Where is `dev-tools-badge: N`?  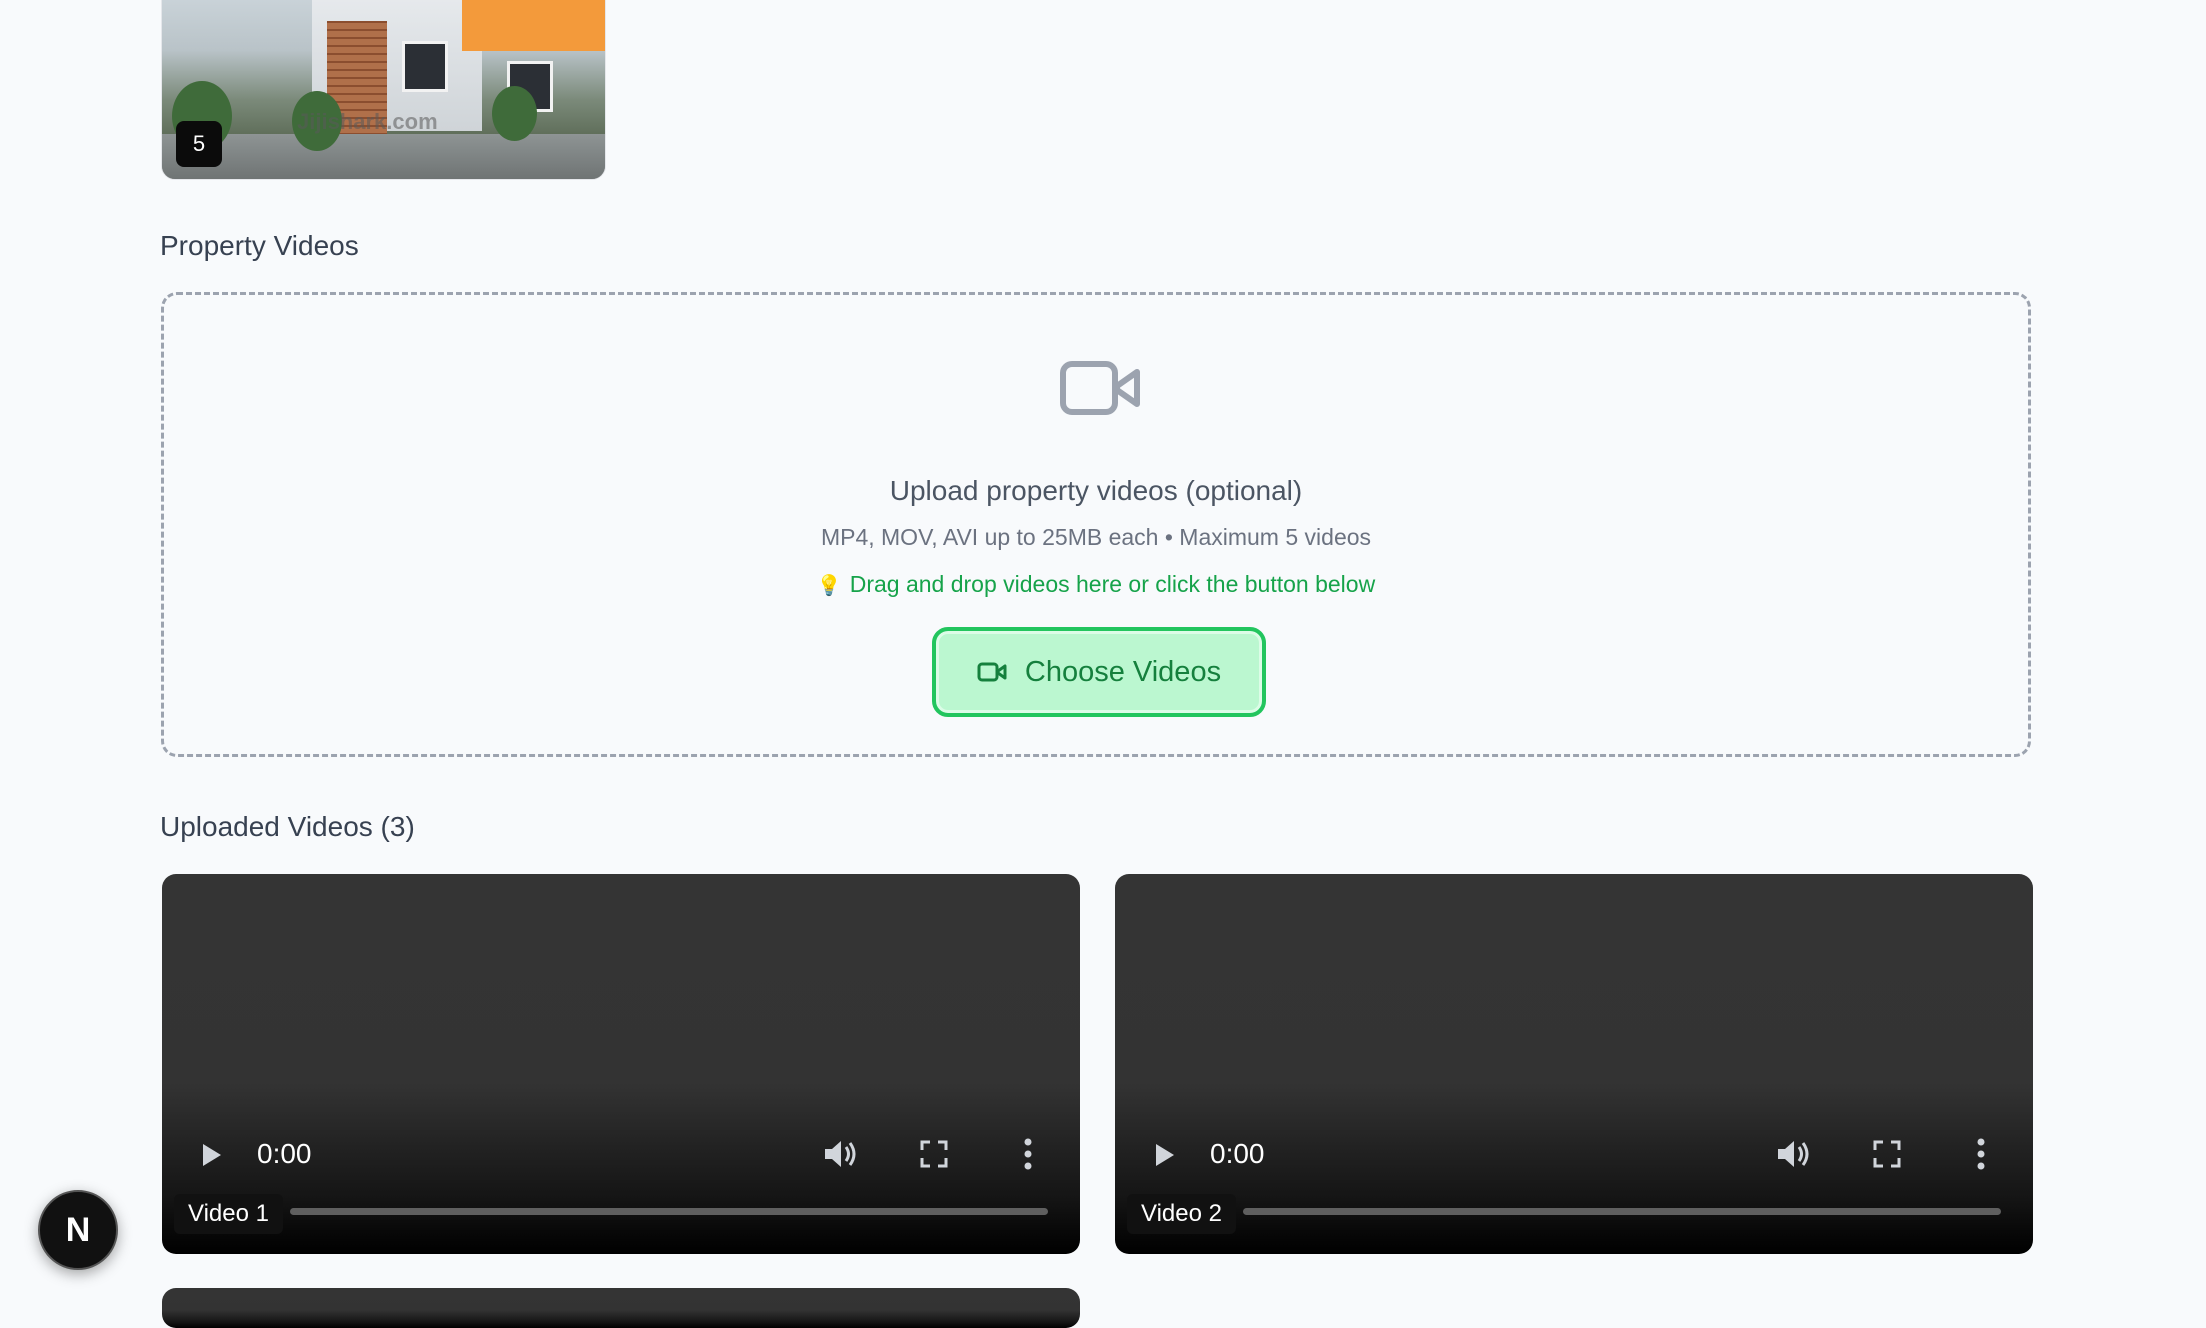
dev-tools-badge: N is located at coordinates (78, 1230).